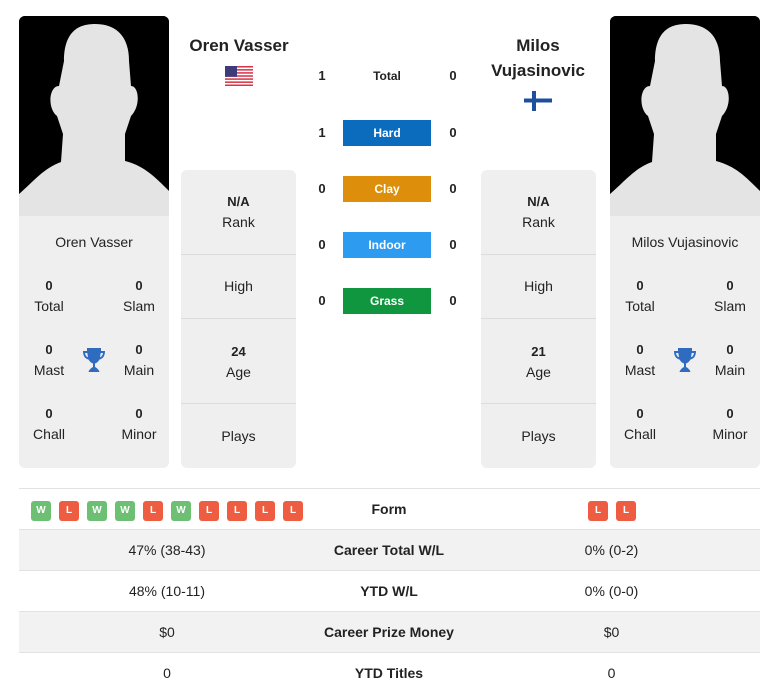 The height and width of the screenshot is (699, 779). What do you see at coordinates (49, 306) in the screenshot?
I see `titles-total-label: Total` at bounding box center [49, 306].